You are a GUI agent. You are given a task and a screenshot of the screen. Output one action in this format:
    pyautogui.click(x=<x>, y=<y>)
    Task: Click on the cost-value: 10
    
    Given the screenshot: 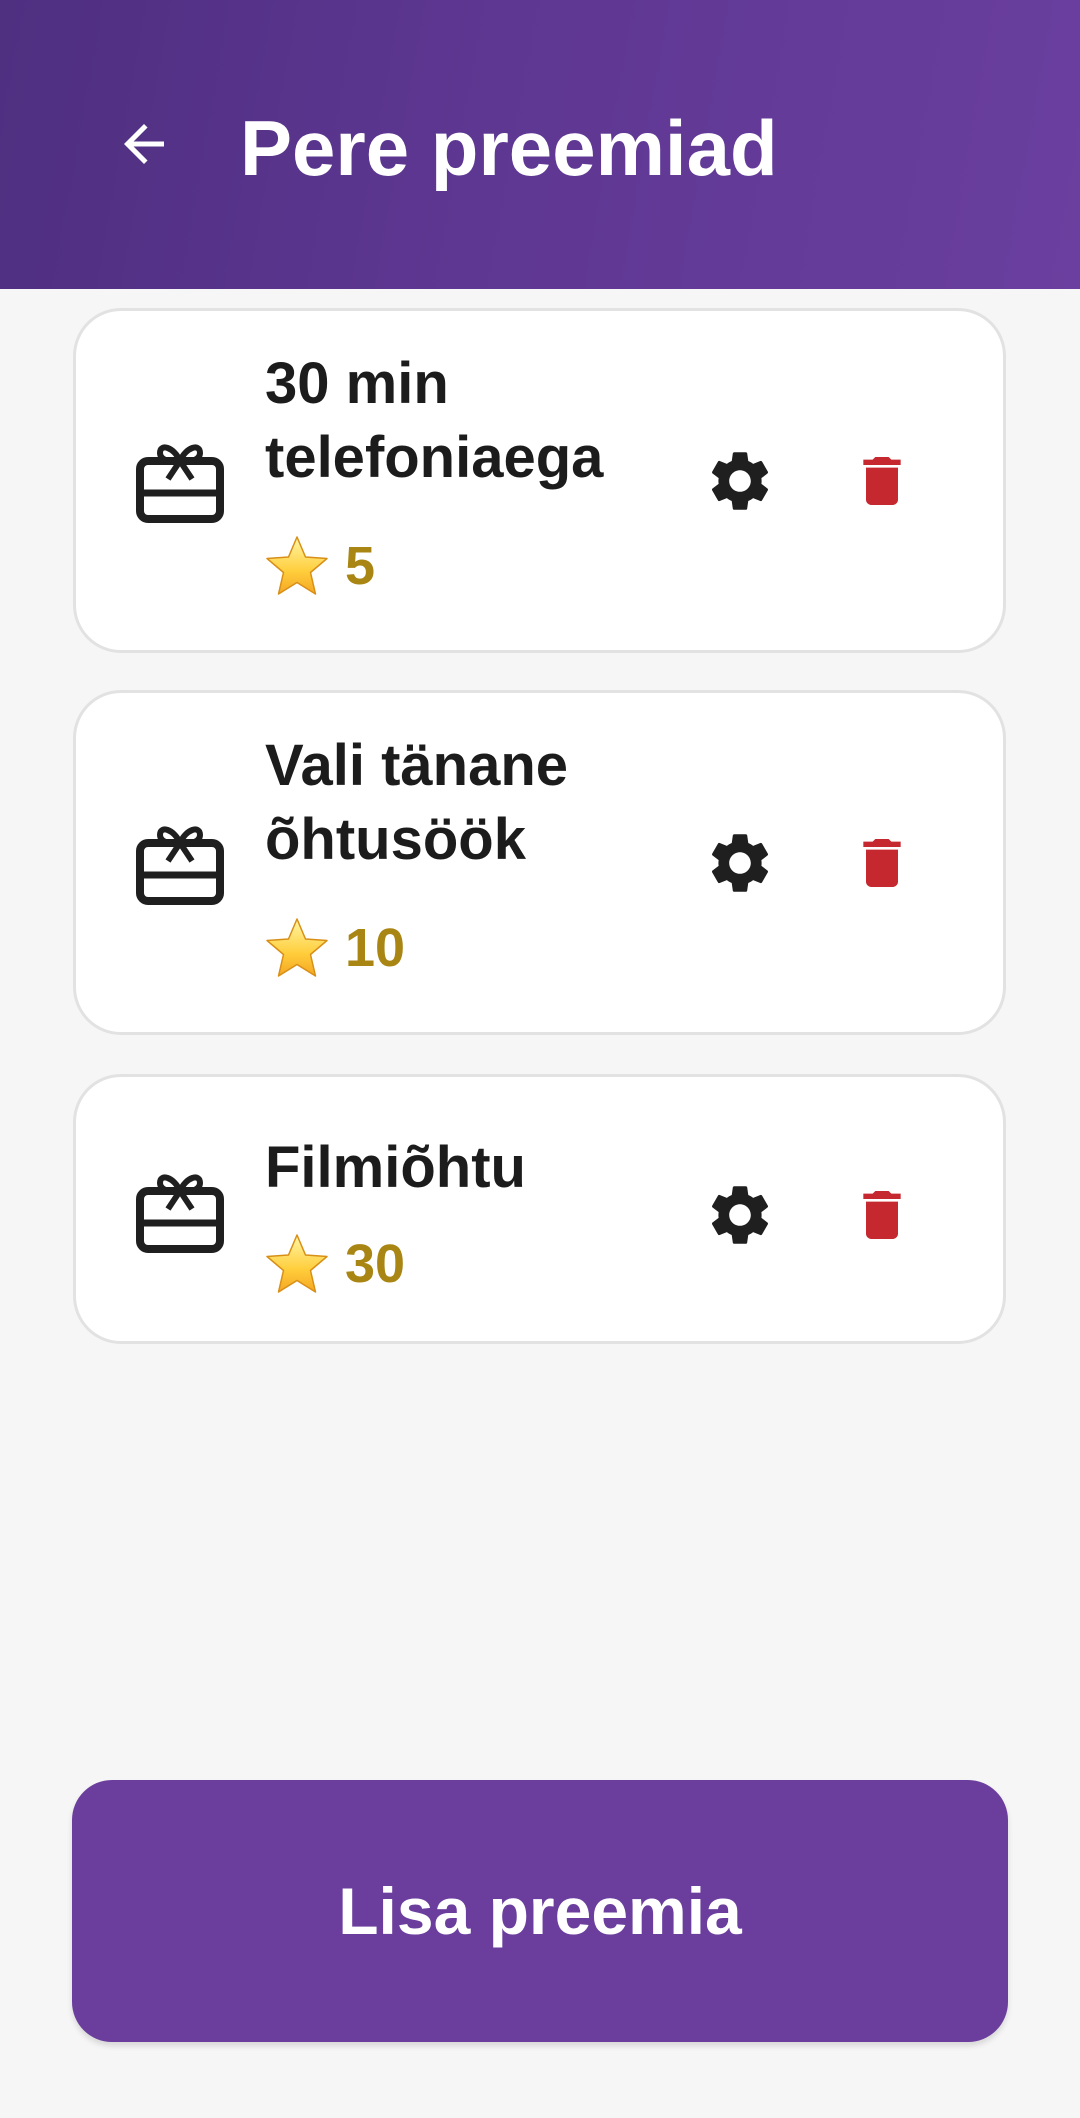 What is the action you would take?
    pyautogui.click(x=375, y=948)
    